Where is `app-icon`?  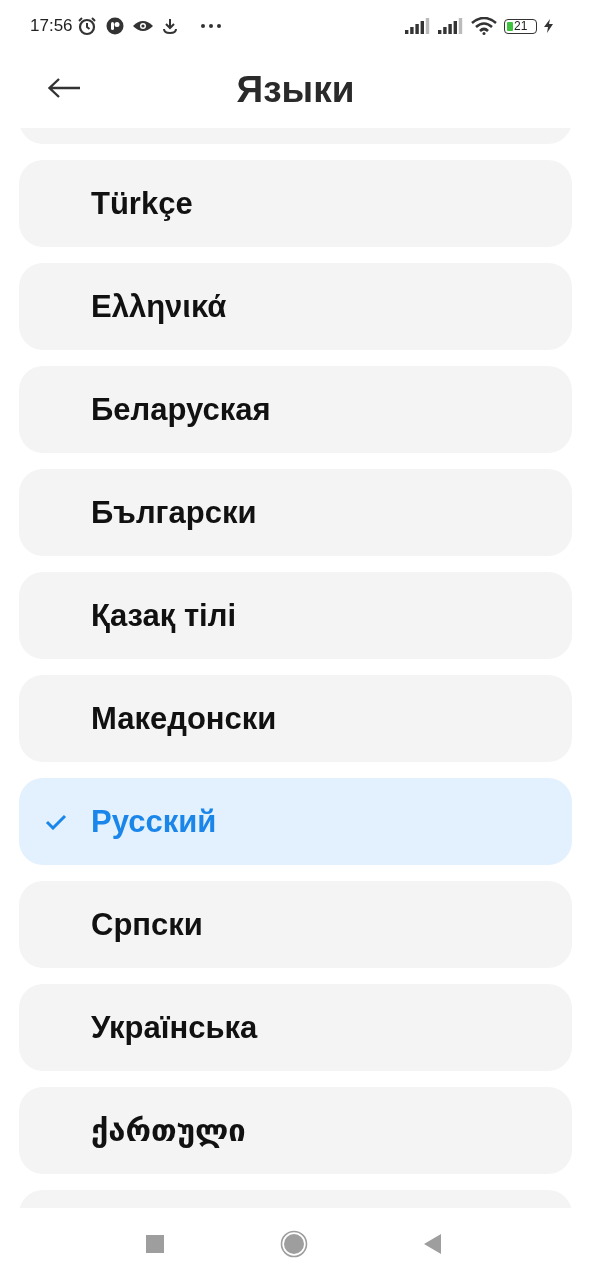 app-icon is located at coordinates (114, 26).